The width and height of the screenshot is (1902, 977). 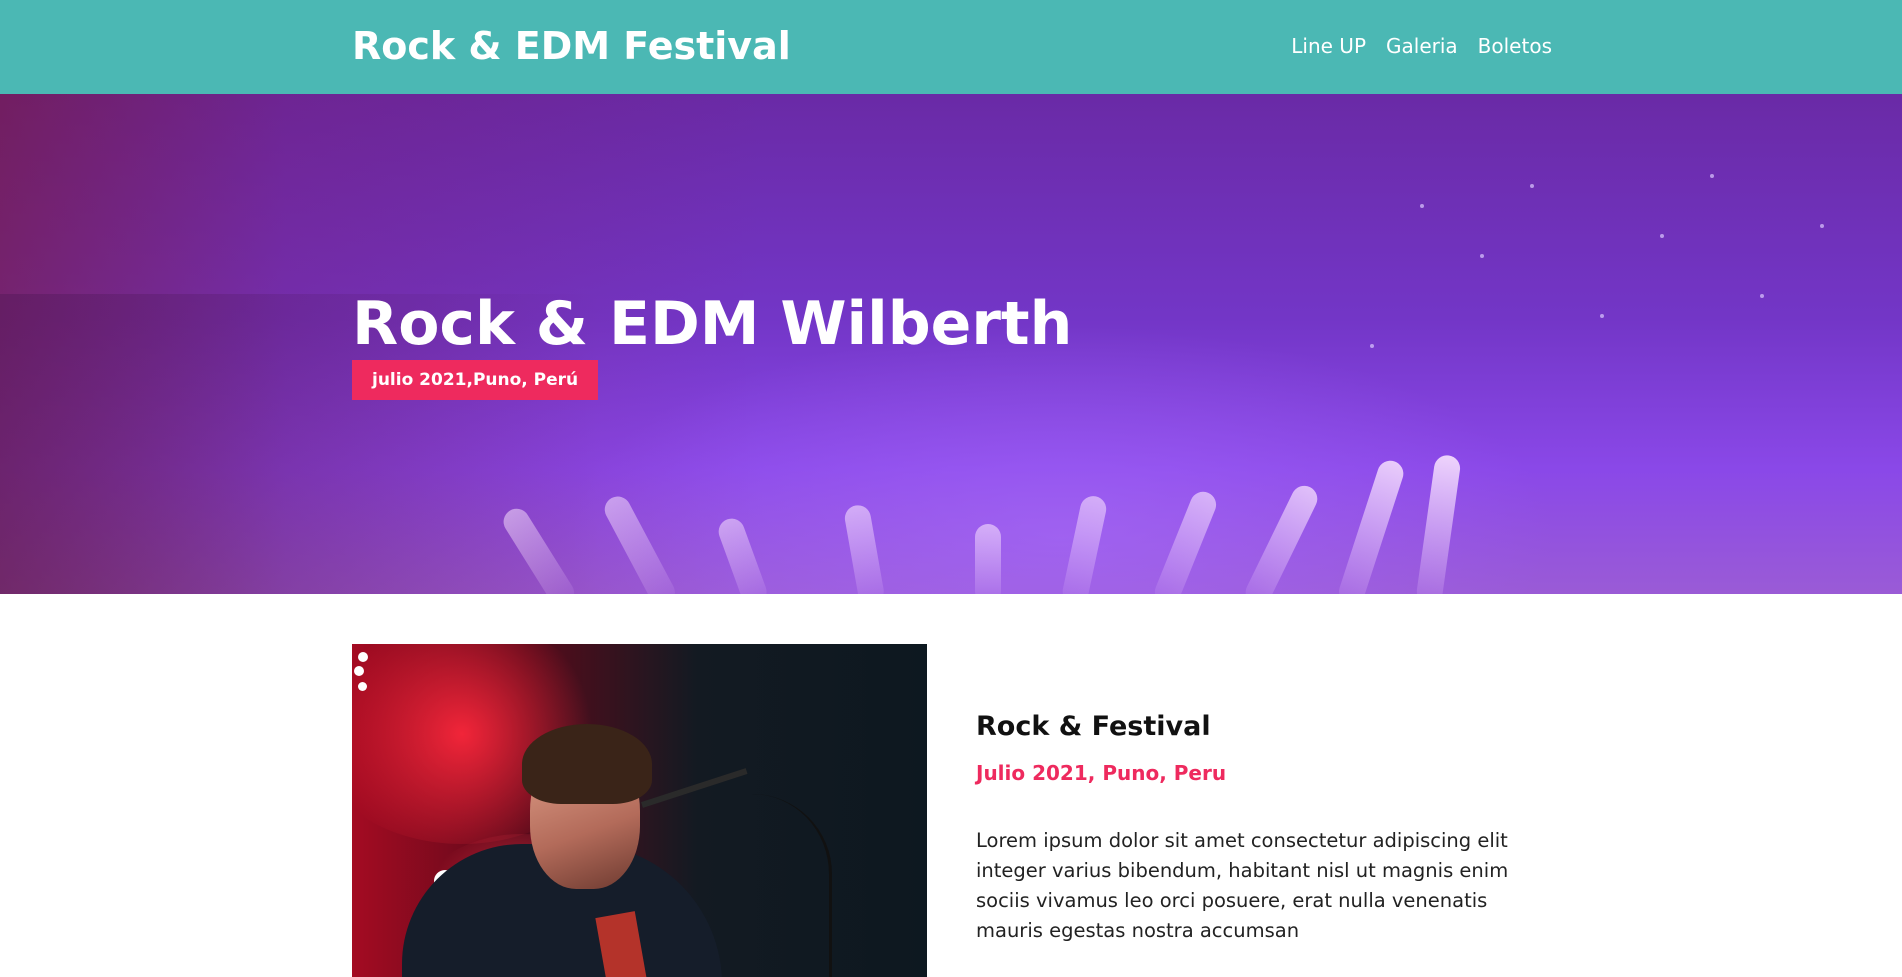 What do you see at coordinates (772, 885) in the screenshot?
I see `photo-mic-cable` at bounding box center [772, 885].